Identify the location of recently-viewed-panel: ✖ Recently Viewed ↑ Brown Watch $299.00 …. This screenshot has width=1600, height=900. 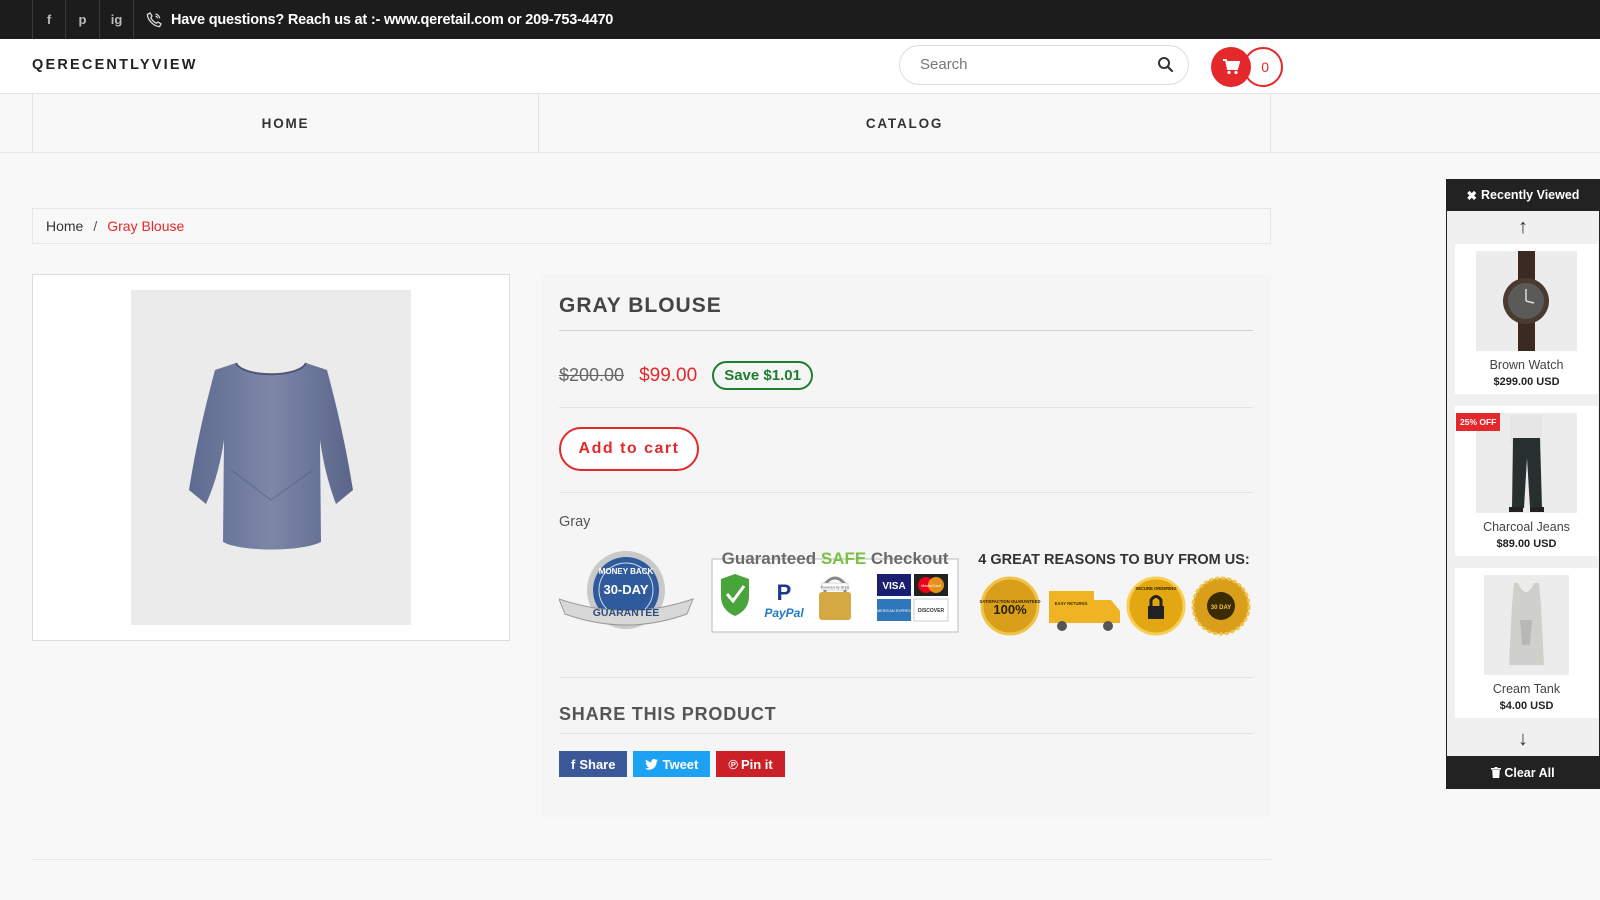
(1523, 484).